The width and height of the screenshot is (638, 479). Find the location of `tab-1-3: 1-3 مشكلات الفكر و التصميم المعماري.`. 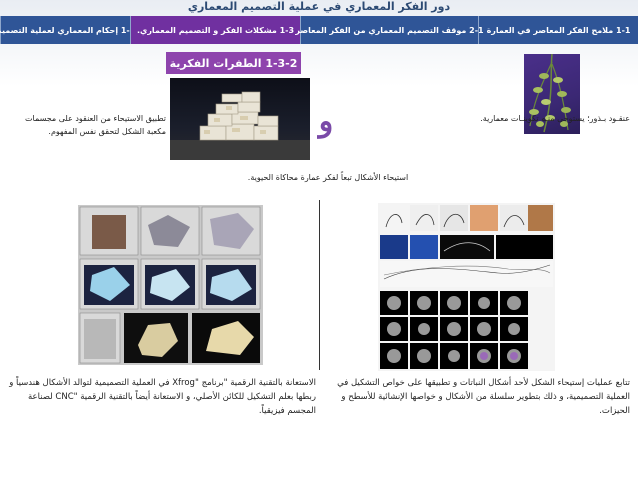

tab-1-3: 1-3 مشكلات الفكر و التصميم المعماري. is located at coordinates (215, 30).